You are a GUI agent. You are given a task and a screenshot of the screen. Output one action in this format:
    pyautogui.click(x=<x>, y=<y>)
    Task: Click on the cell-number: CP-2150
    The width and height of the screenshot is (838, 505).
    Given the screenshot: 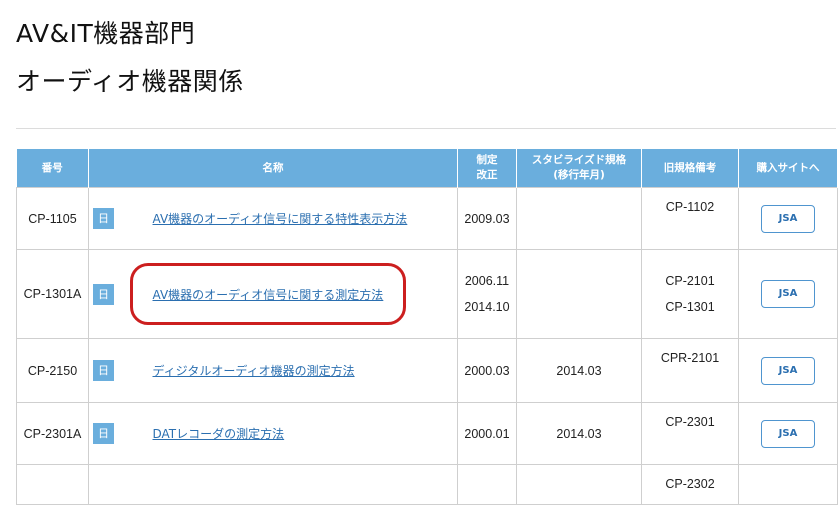 What is the action you would take?
    pyautogui.click(x=52, y=370)
    